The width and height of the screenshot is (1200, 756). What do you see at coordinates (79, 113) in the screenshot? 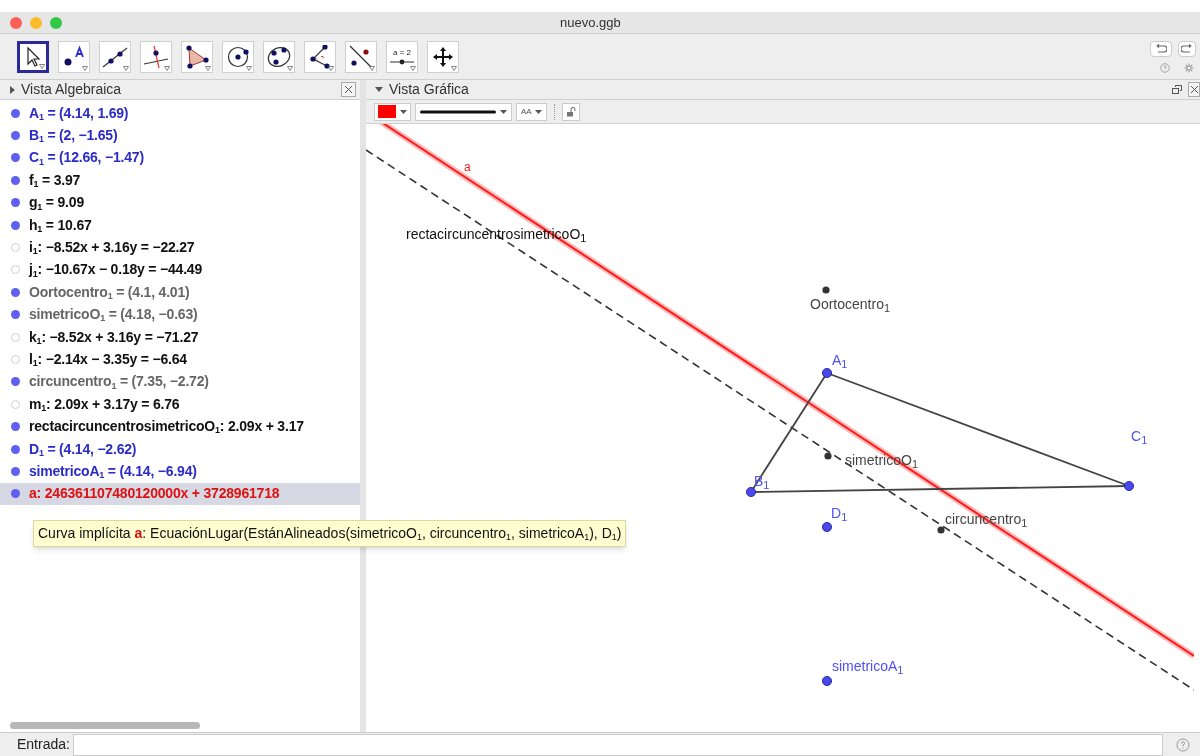
I see `algebra-entry: A$_{1}$ = (4.14, 1.69)` at bounding box center [79, 113].